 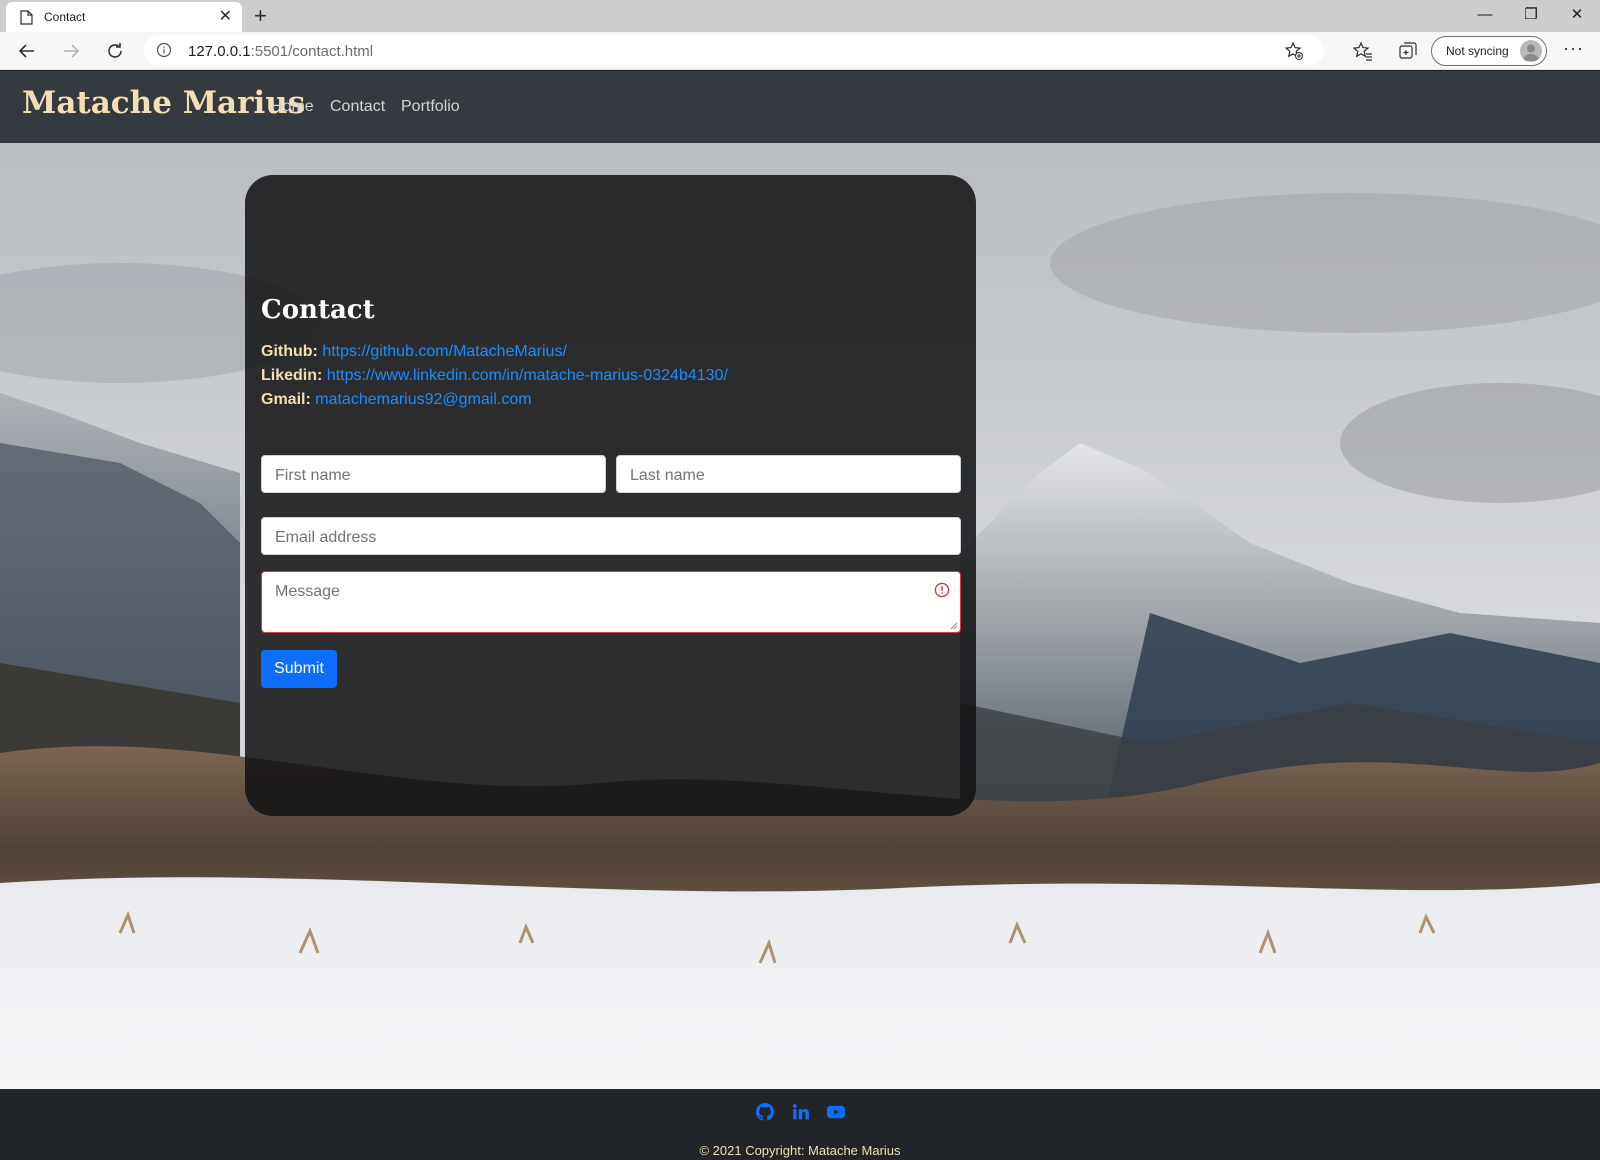 What do you see at coordinates (1408, 51) in the screenshot?
I see `collections-icon` at bounding box center [1408, 51].